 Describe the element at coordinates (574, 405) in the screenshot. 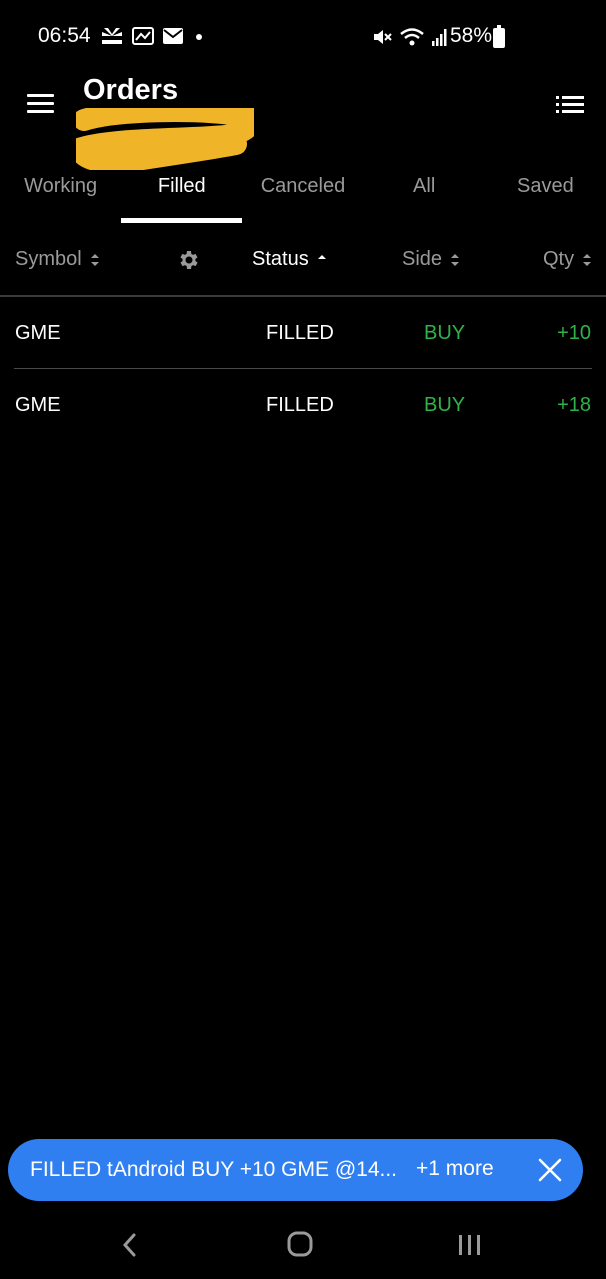

I see `cell-qty: +18` at that location.